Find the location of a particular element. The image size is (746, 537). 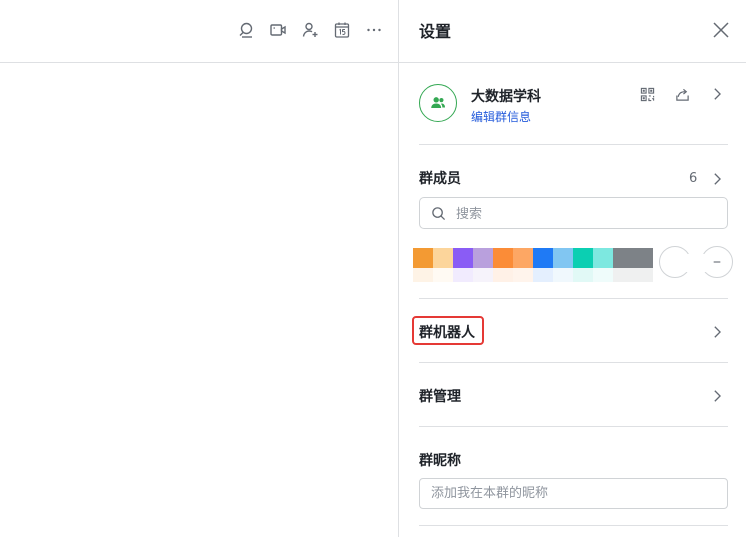

header-divider is located at coordinates (572, 62).